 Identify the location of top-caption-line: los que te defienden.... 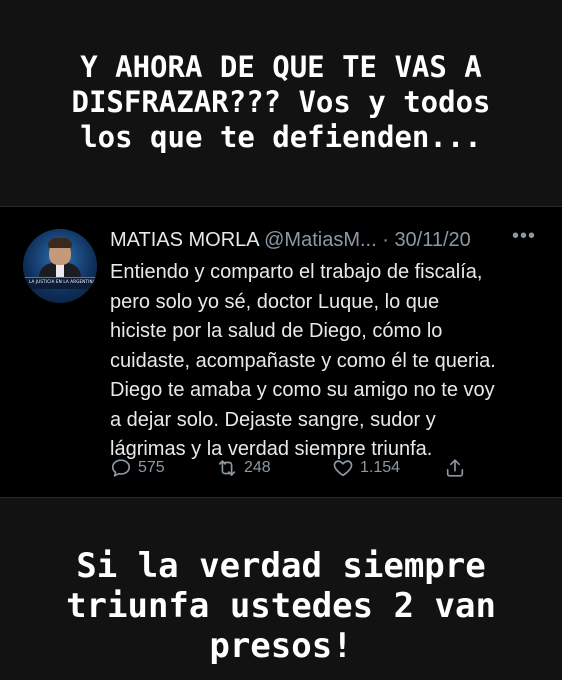
(281, 137).